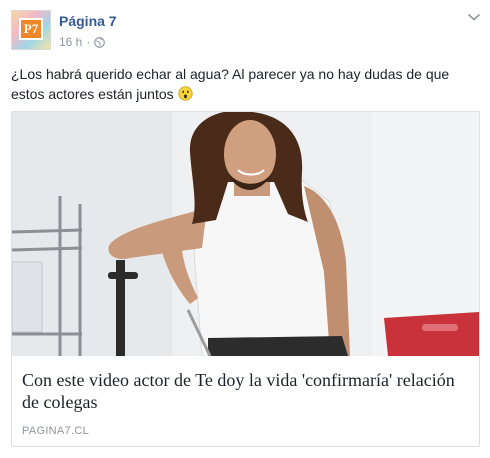  Describe the element at coordinates (70, 42) in the screenshot. I see `timestamp-link: 16 h` at that location.